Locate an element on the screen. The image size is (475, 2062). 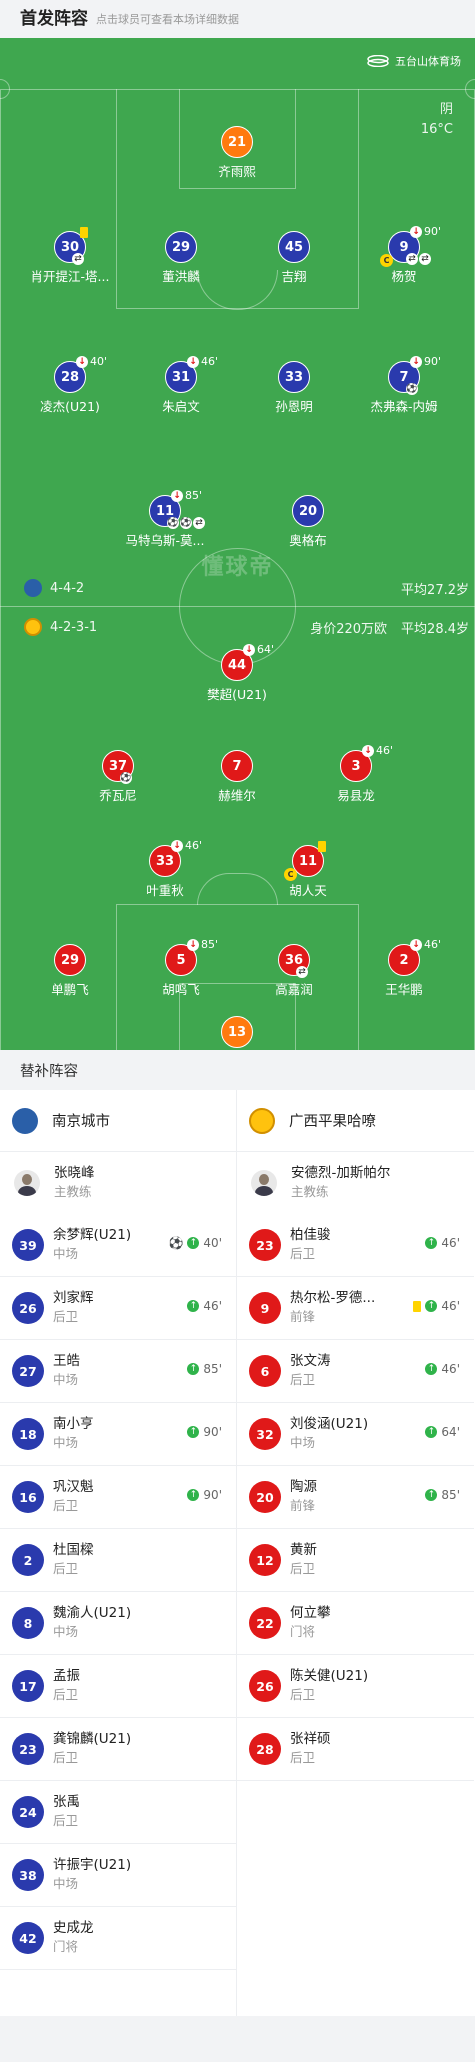
bench-player-row: 32 刘俊涵(U21) 中场 ↑ 64' is located at coordinates (355, 1434).